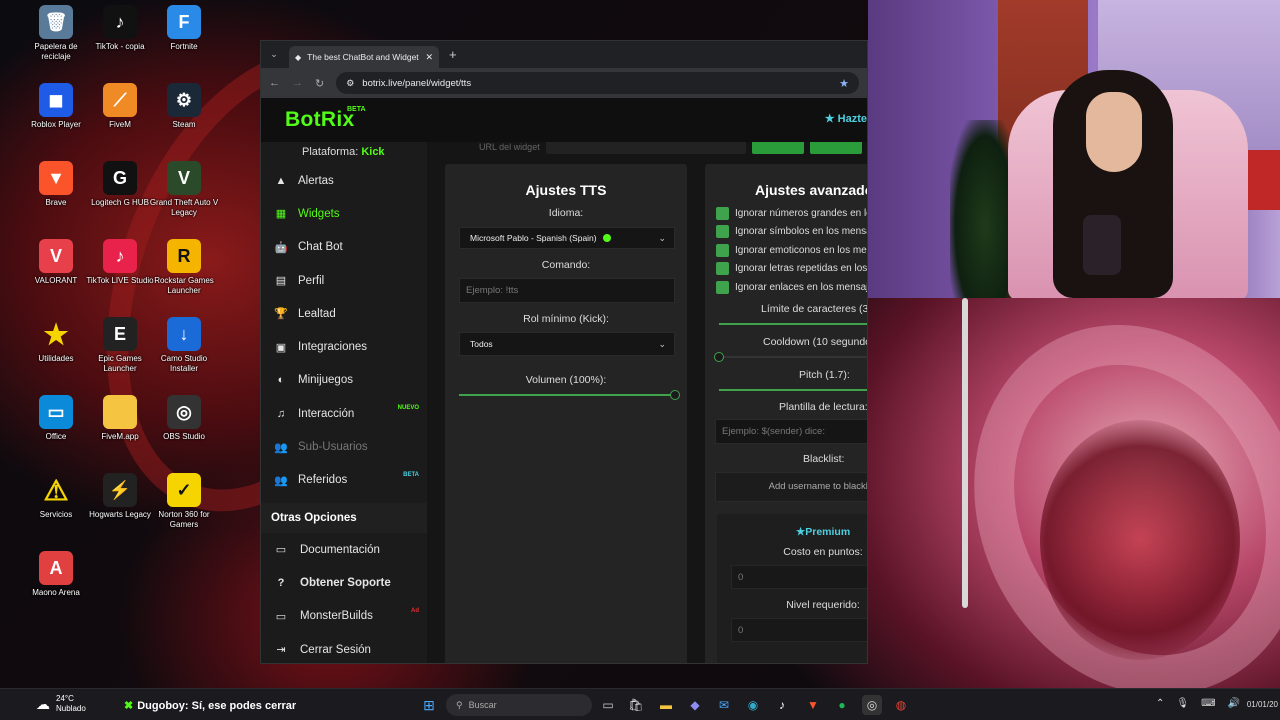  What do you see at coordinates (56, 496) in the screenshot?
I see `desktop-icon: ⚠ Servicios` at bounding box center [56, 496].